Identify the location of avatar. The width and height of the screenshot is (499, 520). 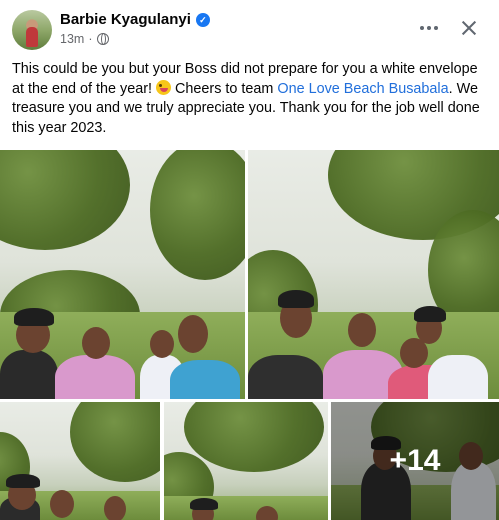
(32, 30).